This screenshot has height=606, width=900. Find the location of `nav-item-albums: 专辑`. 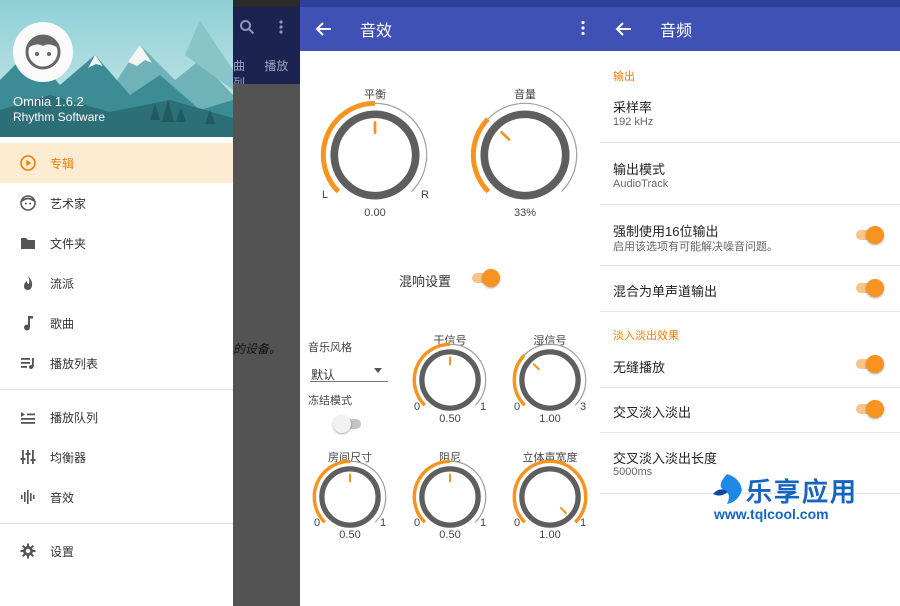

nav-item-albums: 专辑 is located at coordinates (116, 163).